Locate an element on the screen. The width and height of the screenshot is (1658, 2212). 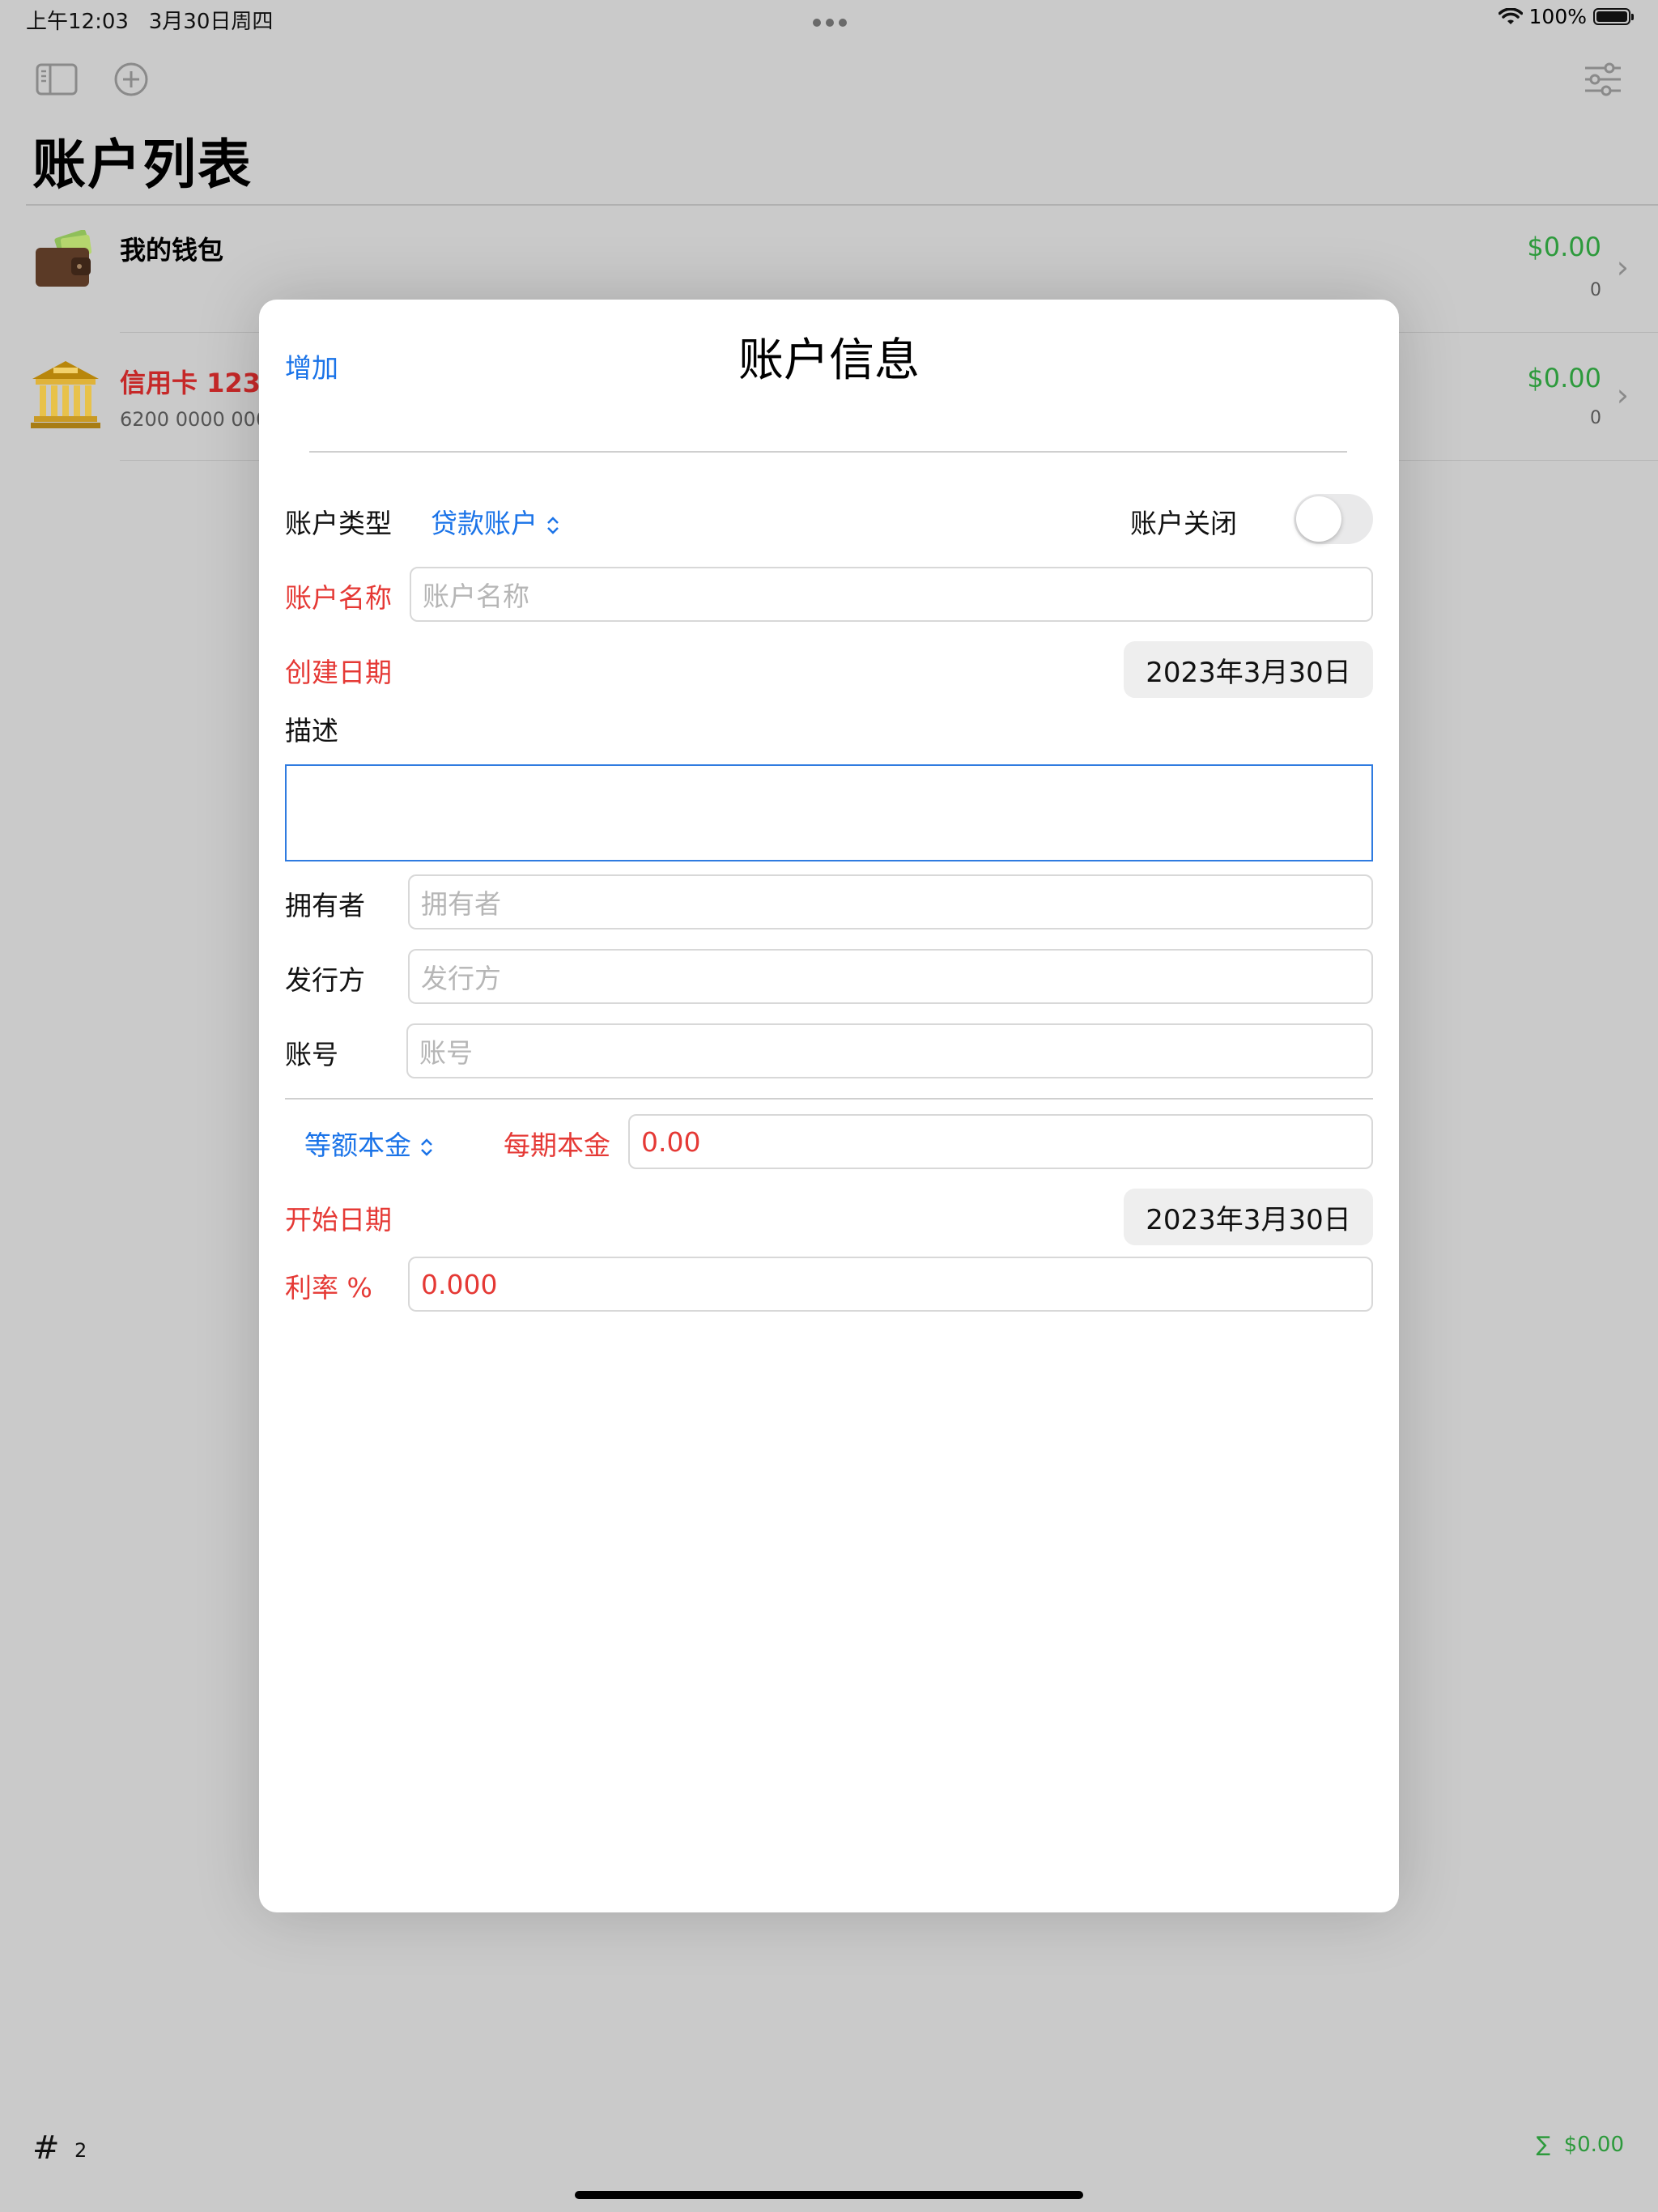
interest-rate-label: 利率 % is located at coordinates (328, 1288).